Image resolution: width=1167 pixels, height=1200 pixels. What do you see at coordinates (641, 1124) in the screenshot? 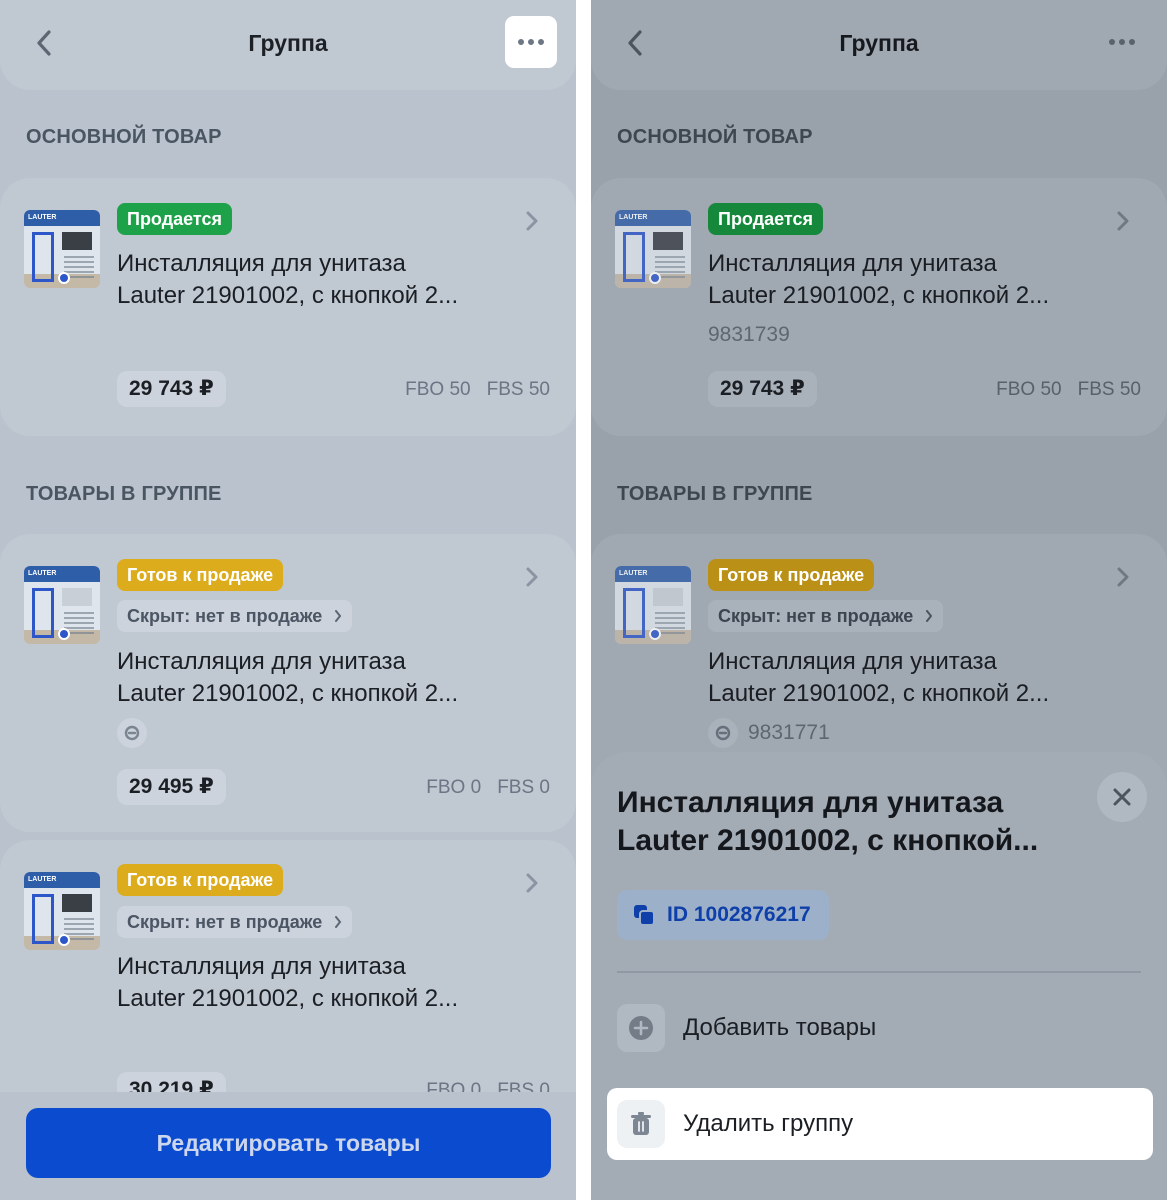
I see `trash-icon` at bounding box center [641, 1124].